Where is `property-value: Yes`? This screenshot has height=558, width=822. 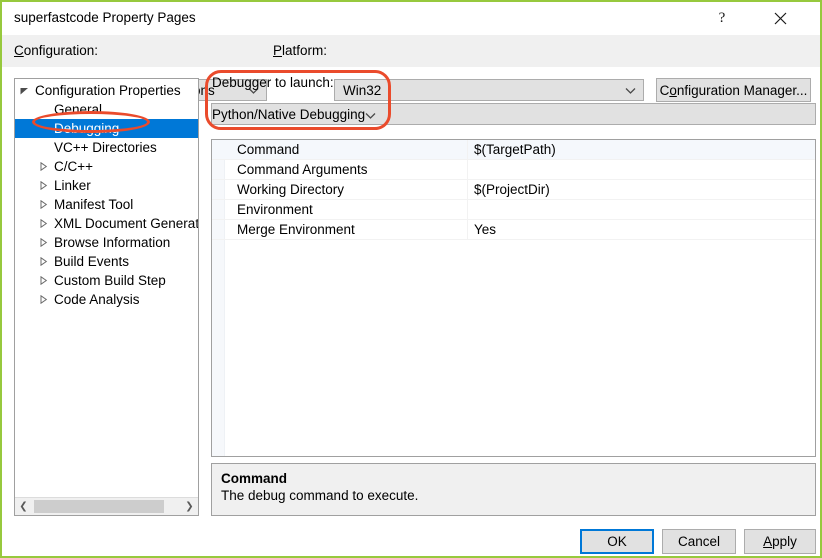
property-value: Yes is located at coordinates (485, 229).